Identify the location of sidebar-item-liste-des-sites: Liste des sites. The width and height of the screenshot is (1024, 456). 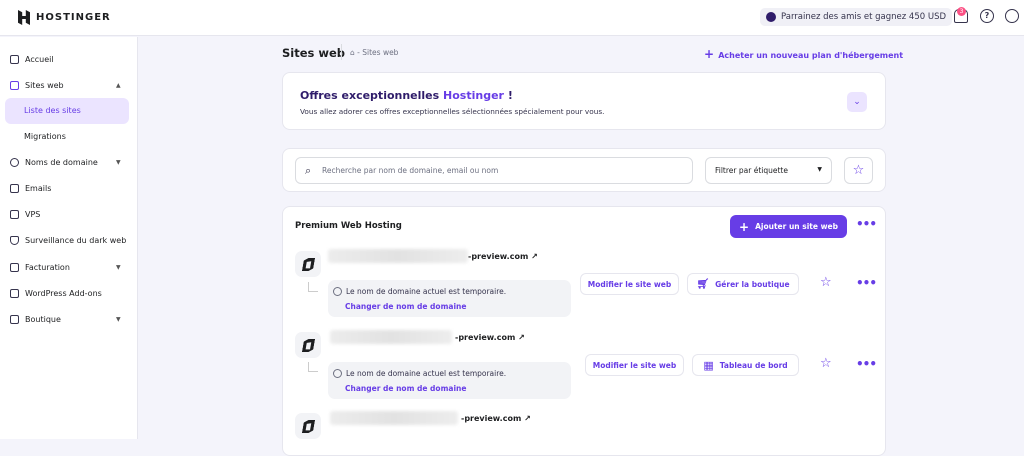
(52, 110).